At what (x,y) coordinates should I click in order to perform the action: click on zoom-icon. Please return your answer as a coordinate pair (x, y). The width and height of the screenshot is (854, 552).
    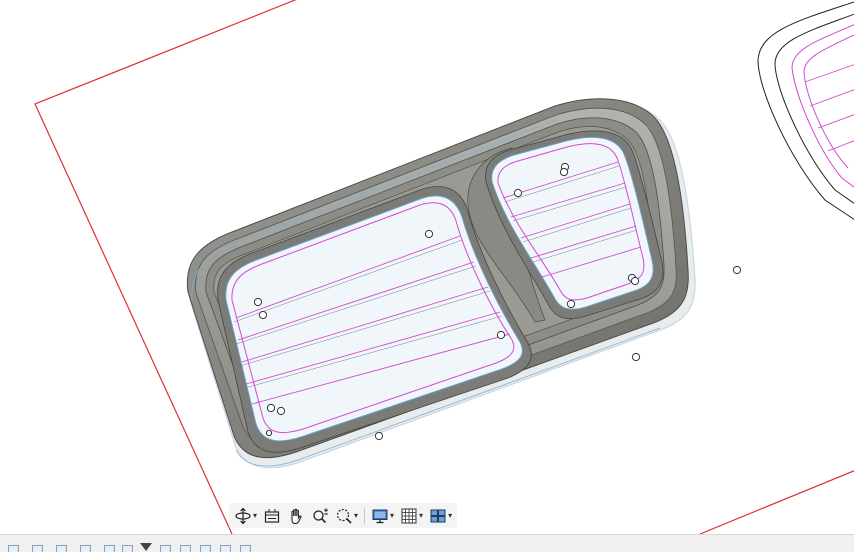
    Looking at the image, I should click on (321, 515).